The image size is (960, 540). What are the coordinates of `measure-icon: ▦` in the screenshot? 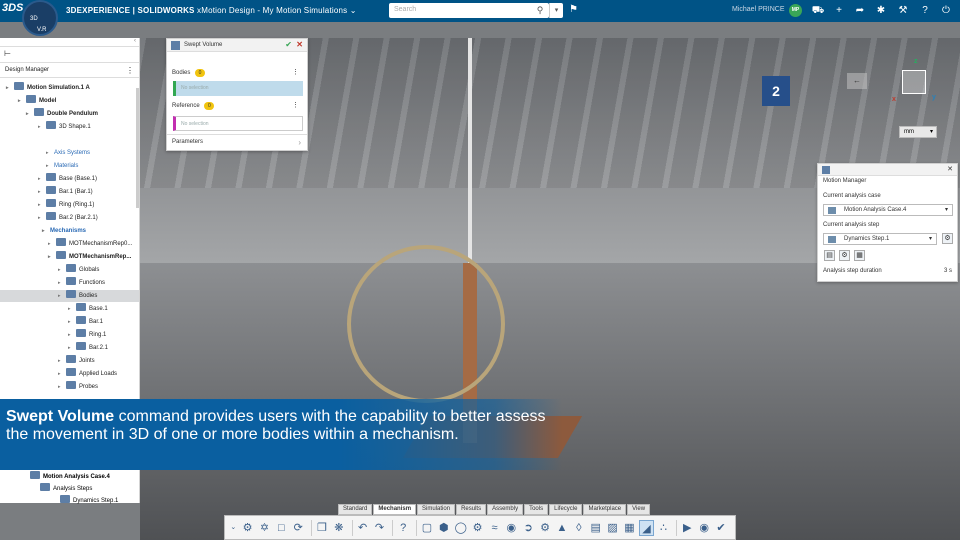 It's located at (630, 528).